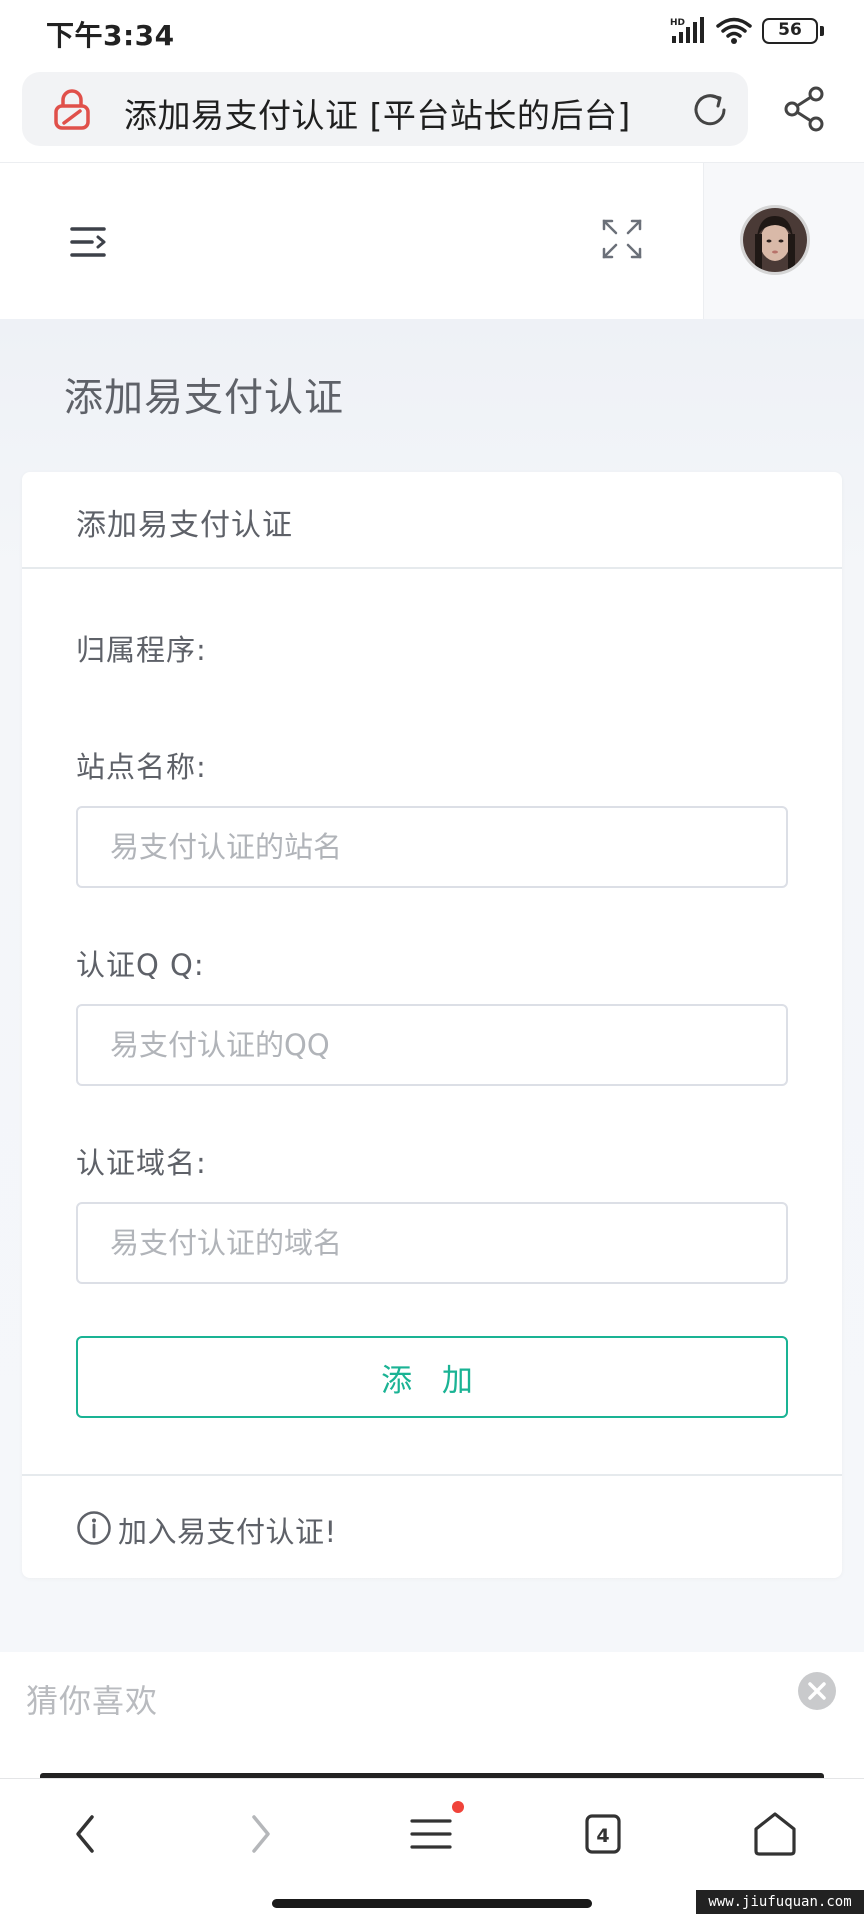  I want to click on qq-input, so click(432, 1045).